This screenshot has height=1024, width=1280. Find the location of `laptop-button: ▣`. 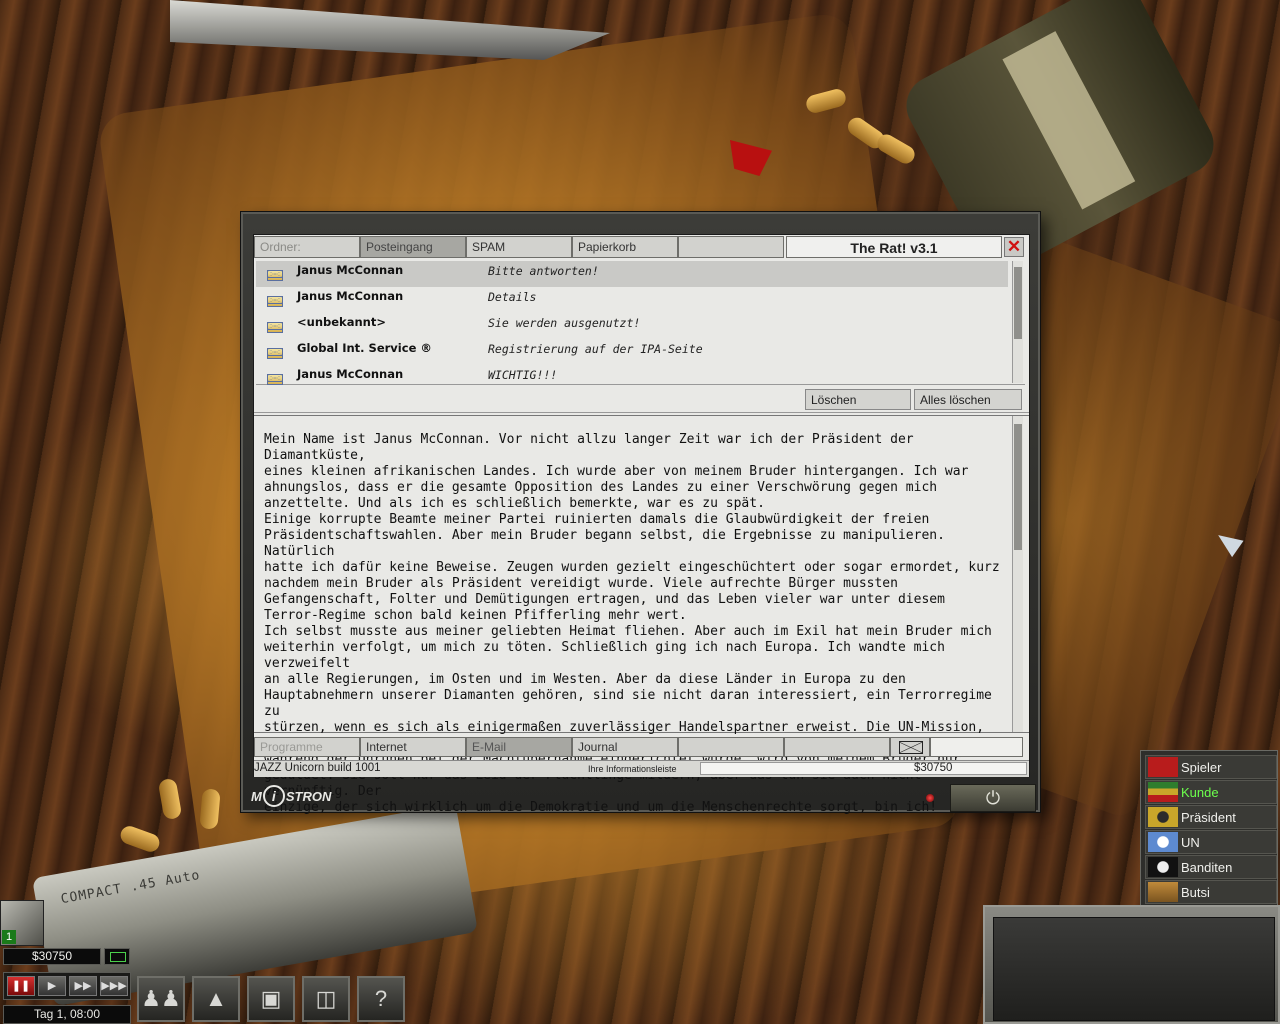

laptop-button: ▣ is located at coordinates (271, 999).